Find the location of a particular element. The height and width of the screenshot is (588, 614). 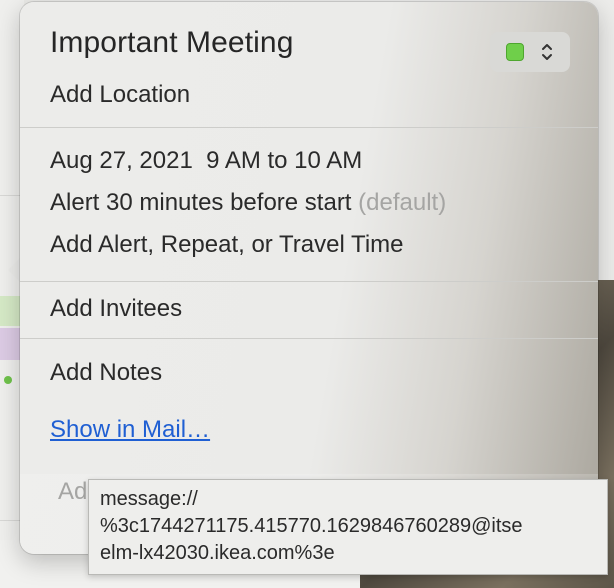

calendar-color-swatch is located at coordinates (515, 52).